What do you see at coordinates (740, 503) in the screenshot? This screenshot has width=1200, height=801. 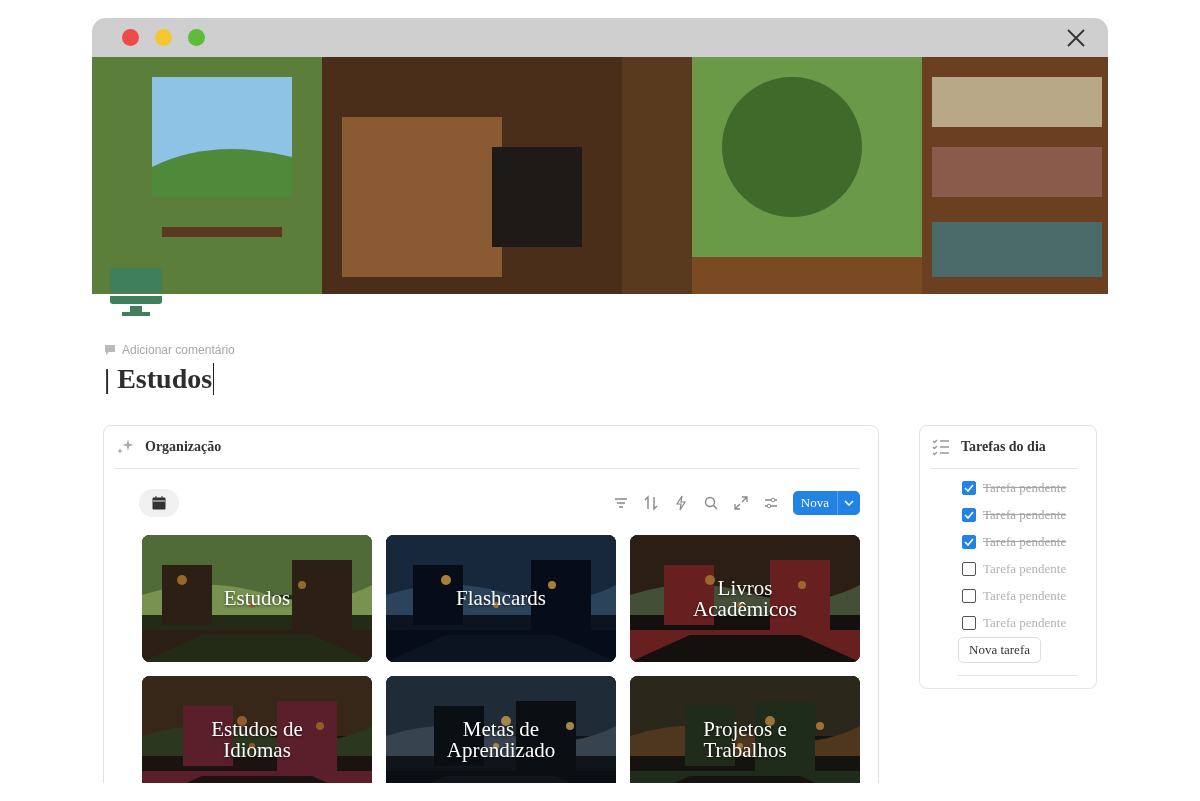 I see `expand-icon` at bounding box center [740, 503].